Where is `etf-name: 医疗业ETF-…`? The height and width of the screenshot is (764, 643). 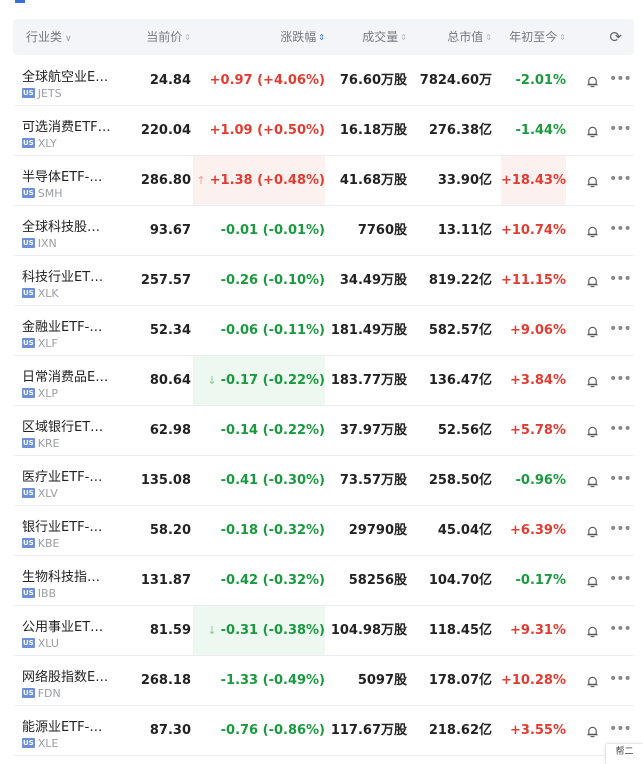
etf-name: 医疗业ETF-… is located at coordinates (62, 475).